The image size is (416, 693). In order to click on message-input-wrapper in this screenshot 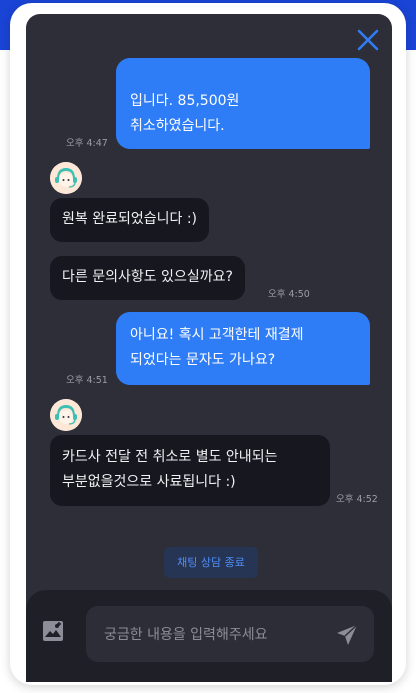, I will do `click(230, 635)`.